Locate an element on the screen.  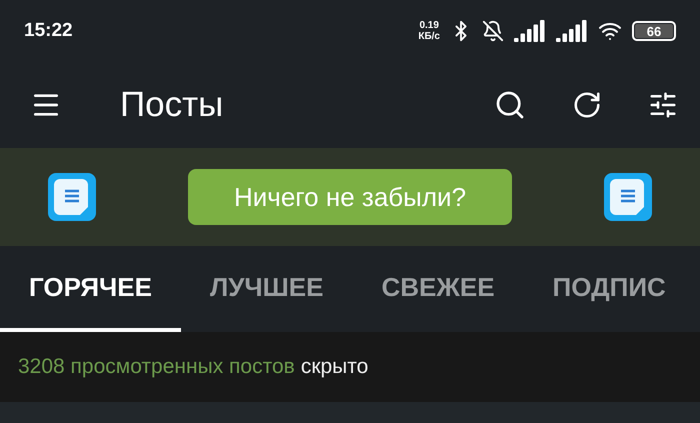
refresh-button is located at coordinates (587, 105).